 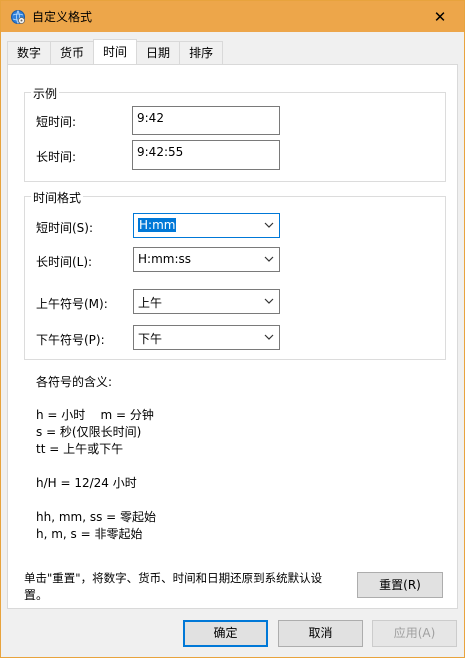 What do you see at coordinates (158, 52) in the screenshot?
I see `tab-date: 日期` at bounding box center [158, 52].